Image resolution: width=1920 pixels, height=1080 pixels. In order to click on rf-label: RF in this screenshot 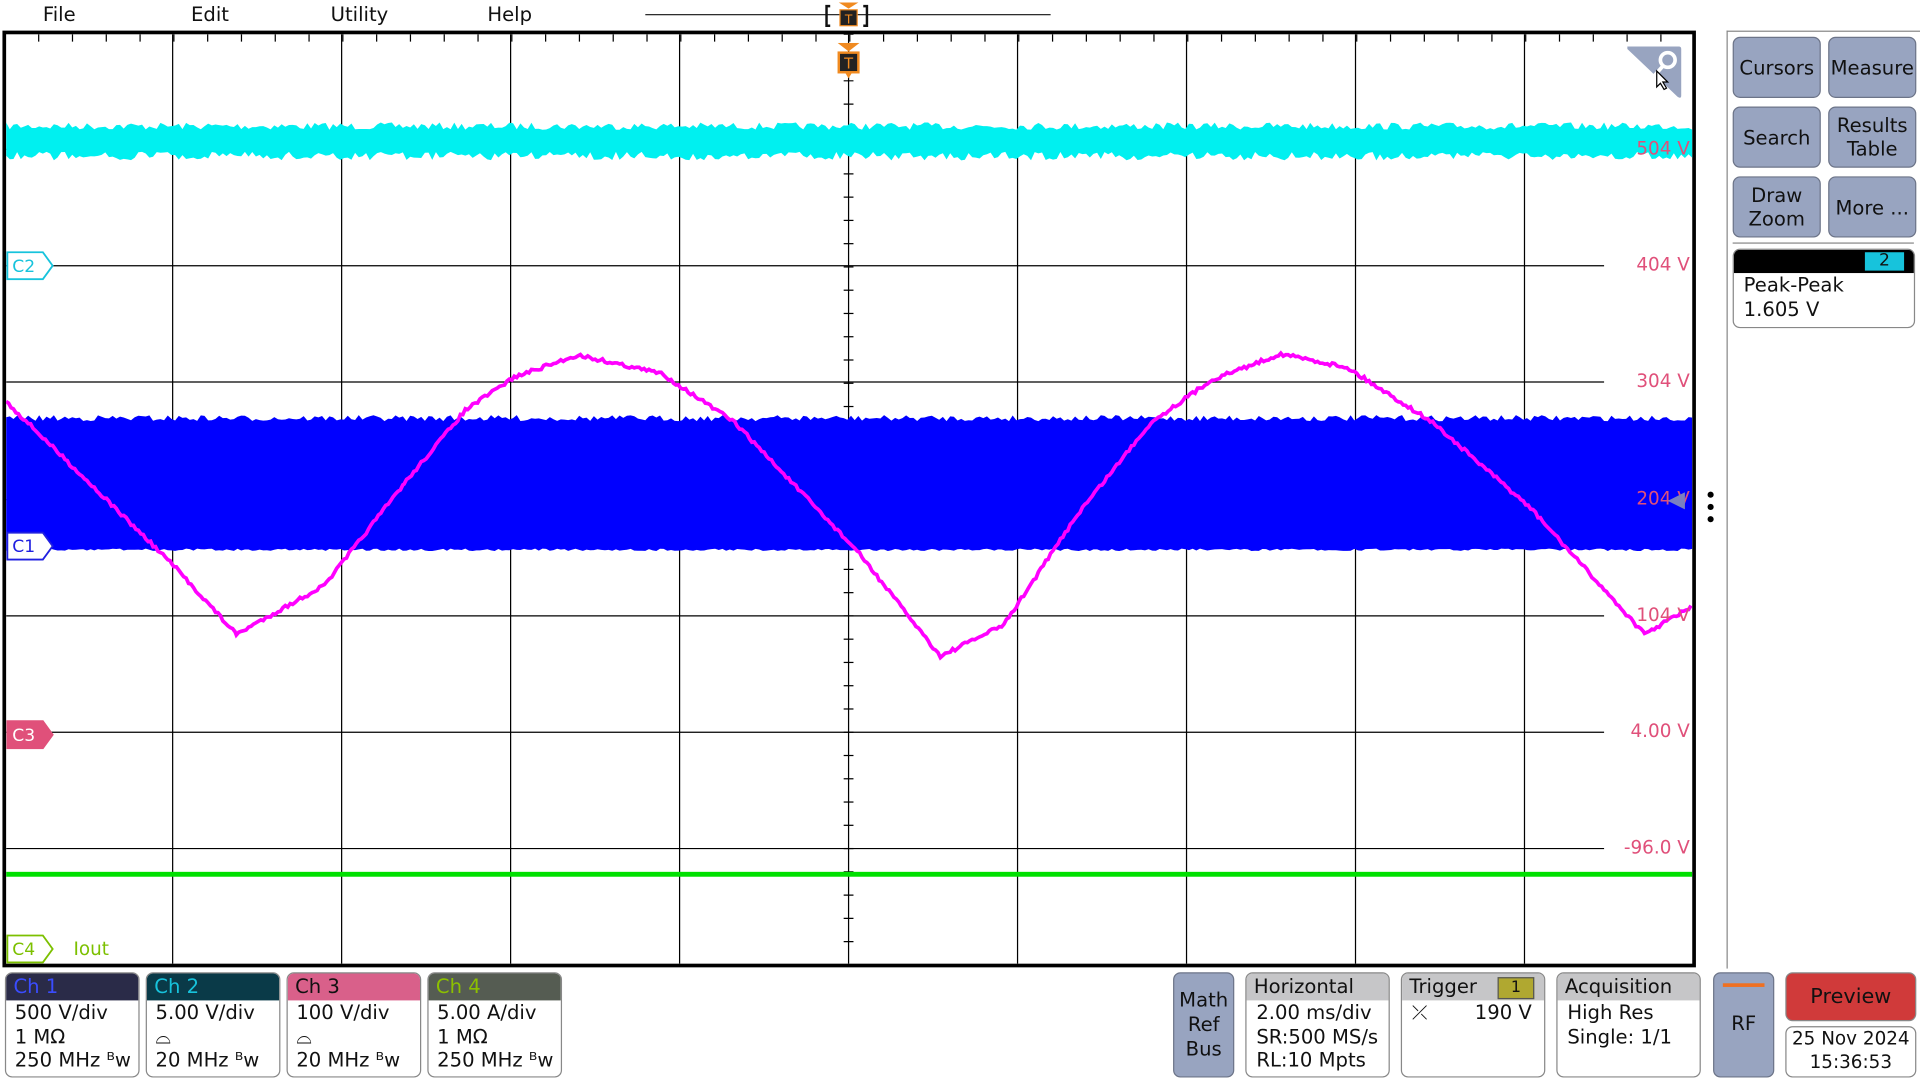, I will do `click(1744, 1023)`.